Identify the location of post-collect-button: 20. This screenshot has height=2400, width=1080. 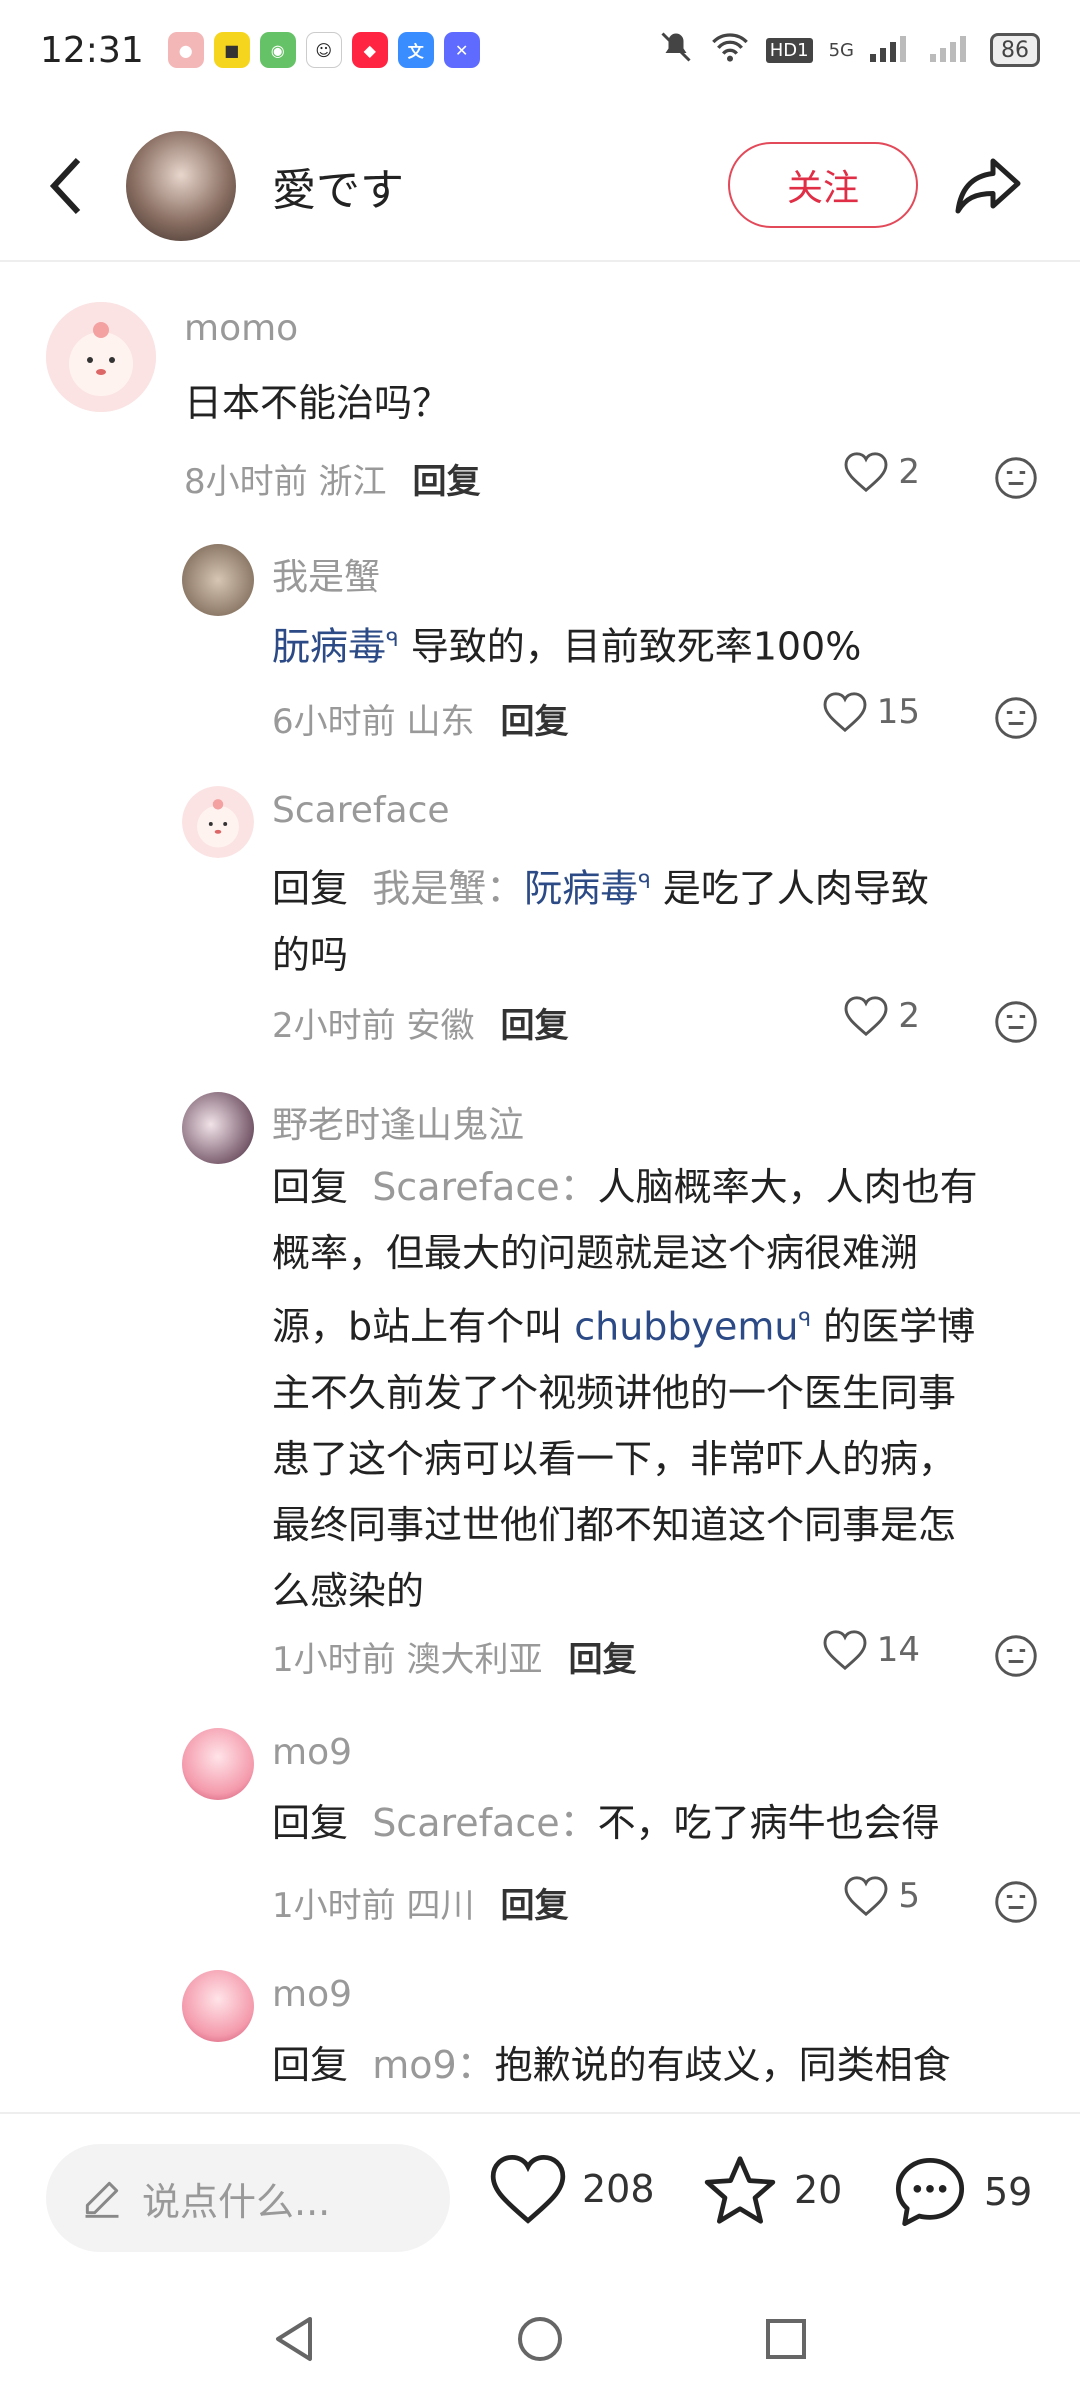
(772, 2190).